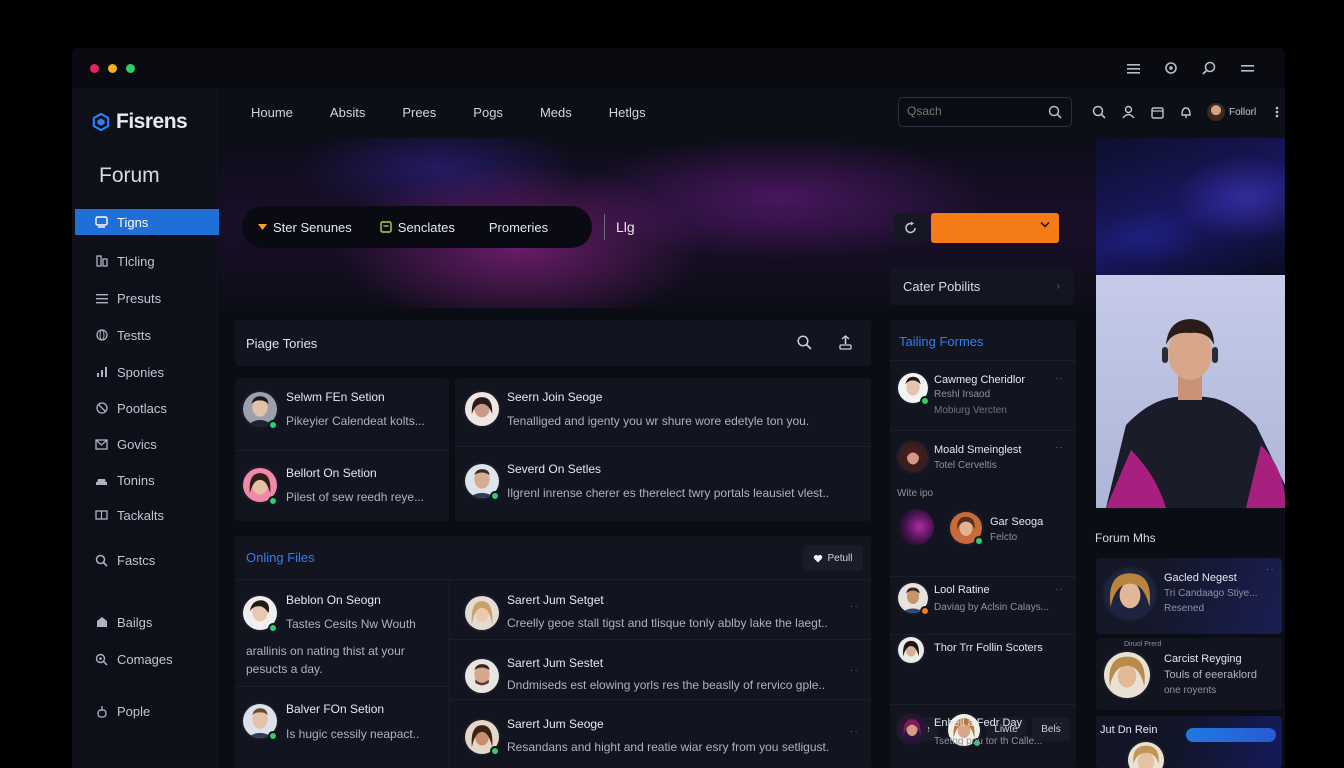  What do you see at coordinates (284, 669) in the screenshot?
I see `post-excerpt-continued: pesucts a day.` at bounding box center [284, 669].